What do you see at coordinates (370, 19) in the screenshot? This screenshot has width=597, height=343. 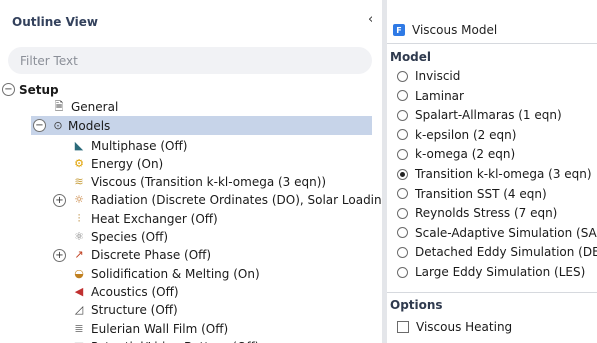 I see `collapse-panel-icon: ‹` at bounding box center [370, 19].